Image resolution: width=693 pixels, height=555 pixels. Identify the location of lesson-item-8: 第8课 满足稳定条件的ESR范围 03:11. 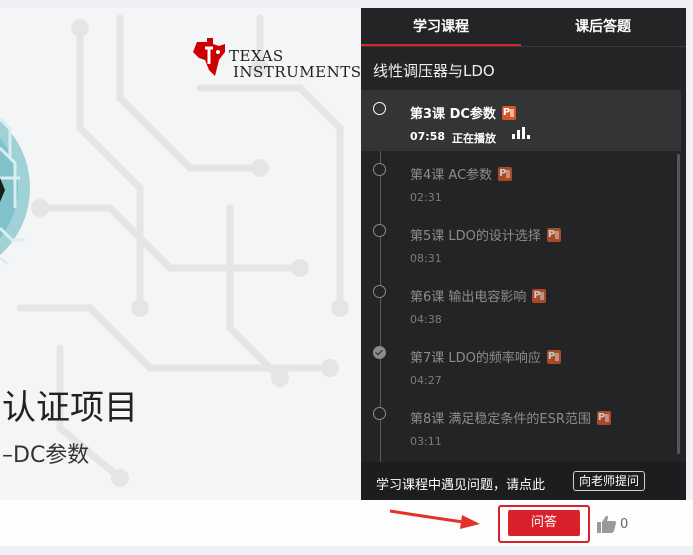
(521, 425).